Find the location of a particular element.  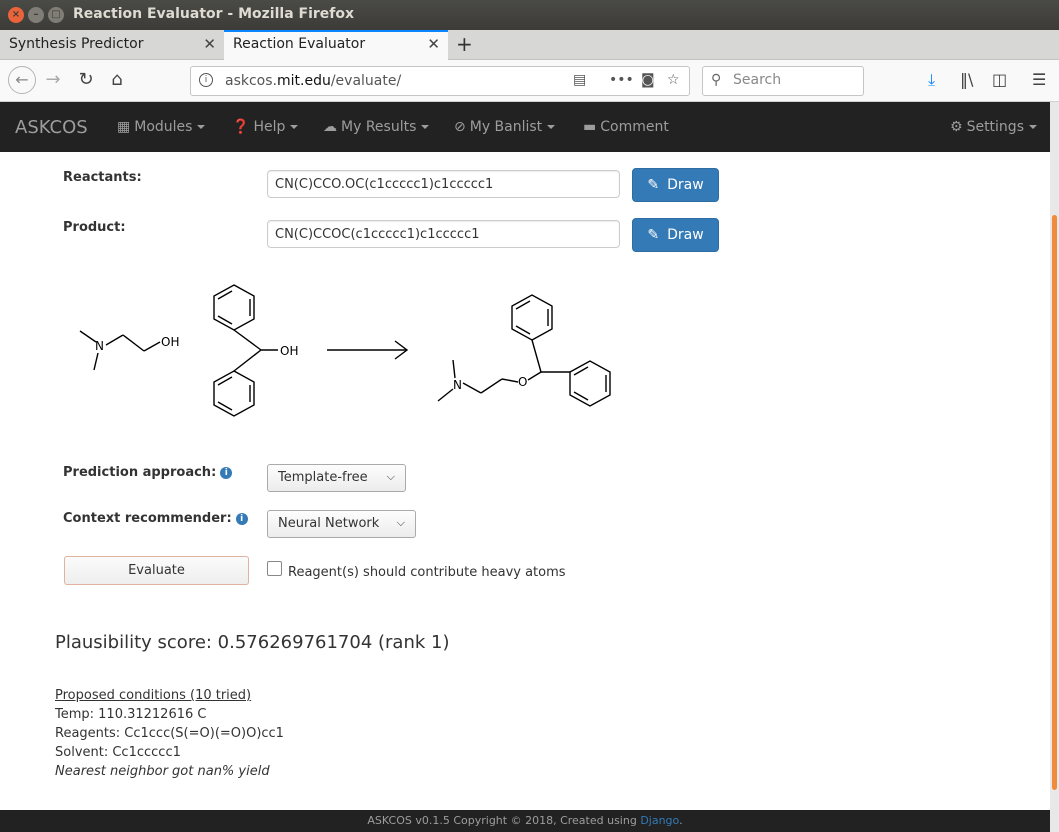

menu-icon: ☰ is located at coordinates (1039, 79).